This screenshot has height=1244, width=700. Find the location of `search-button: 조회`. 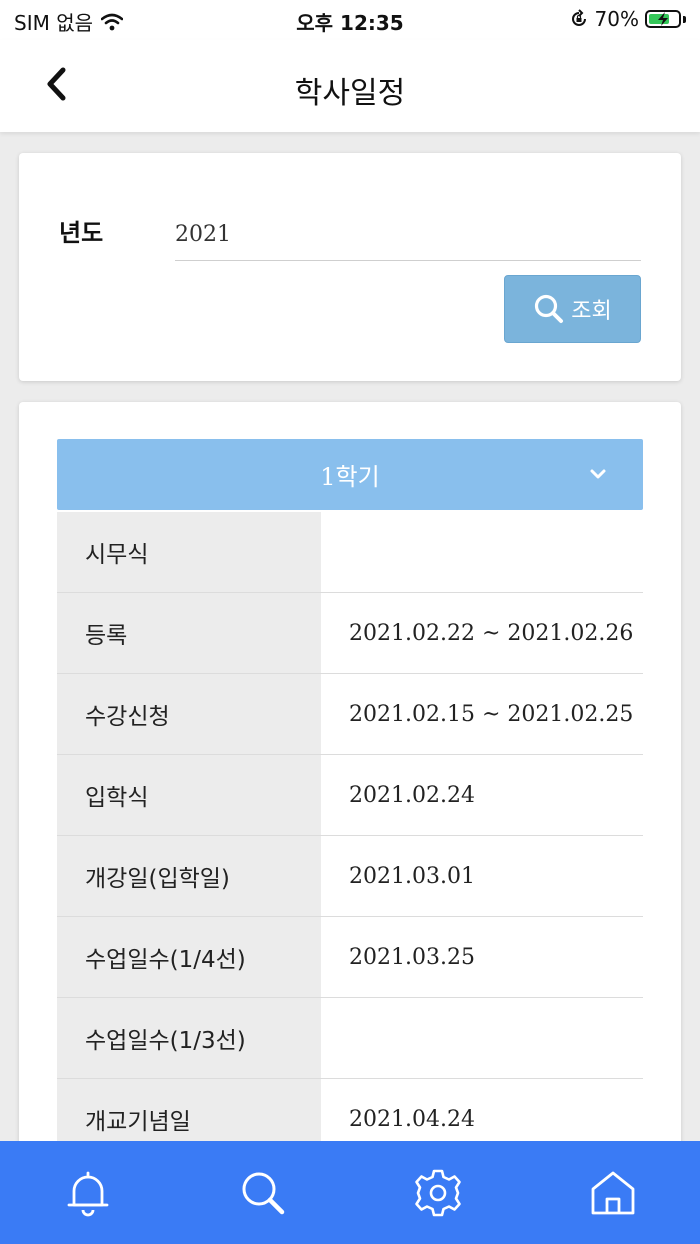

search-button: 조회 is located at coordinates (572, 309).